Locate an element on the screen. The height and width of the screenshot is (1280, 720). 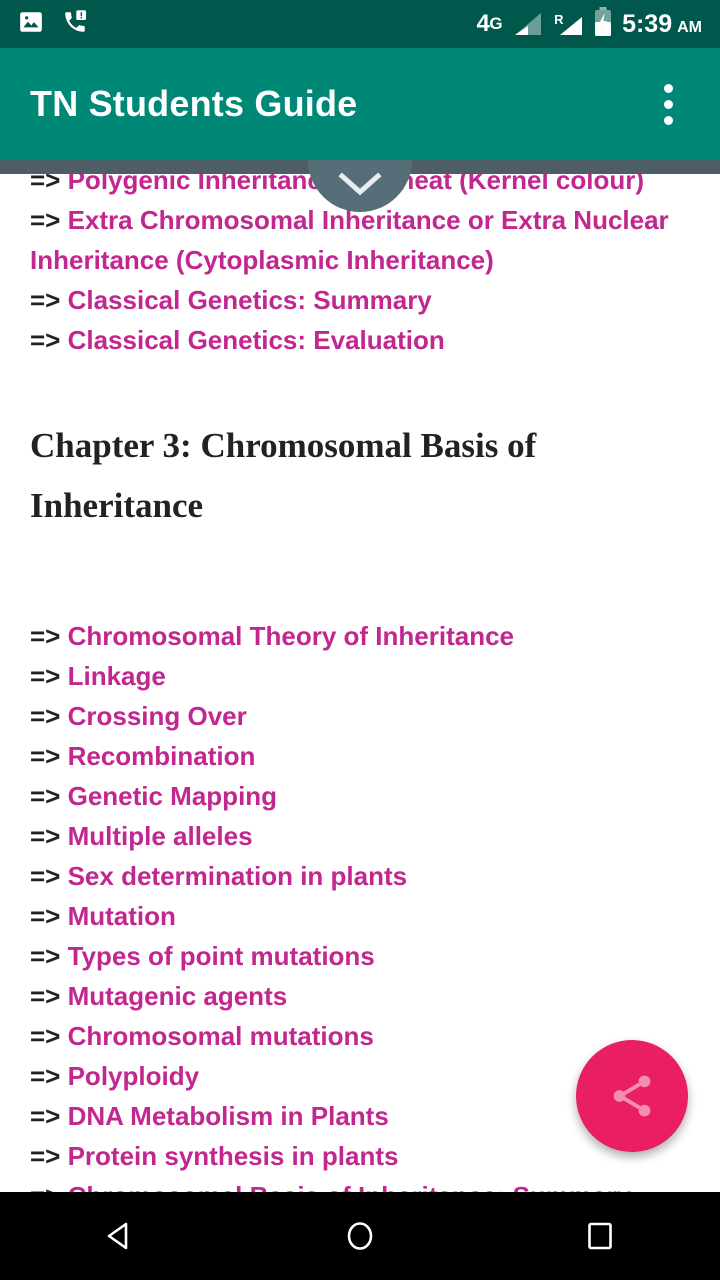
status-bar-notification-icons is located at coordinates (53, 24).